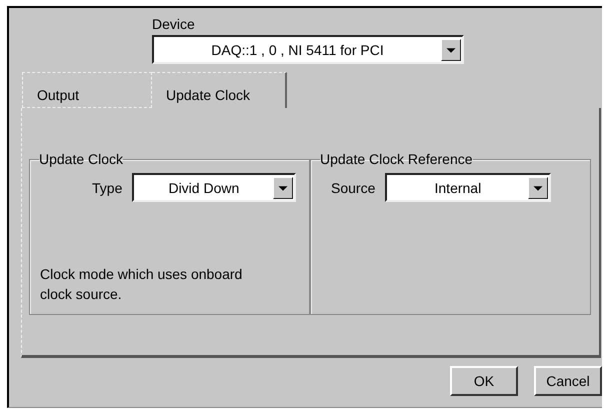  I want to click on group-title: Update Clock Reference, so click(396, 159).